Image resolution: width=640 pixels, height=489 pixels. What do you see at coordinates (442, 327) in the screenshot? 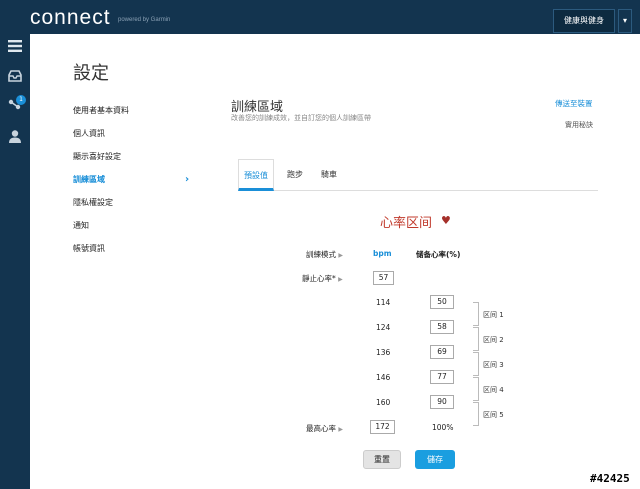
I see `zone-percent-input: 58` at bounding box center [442, 327].